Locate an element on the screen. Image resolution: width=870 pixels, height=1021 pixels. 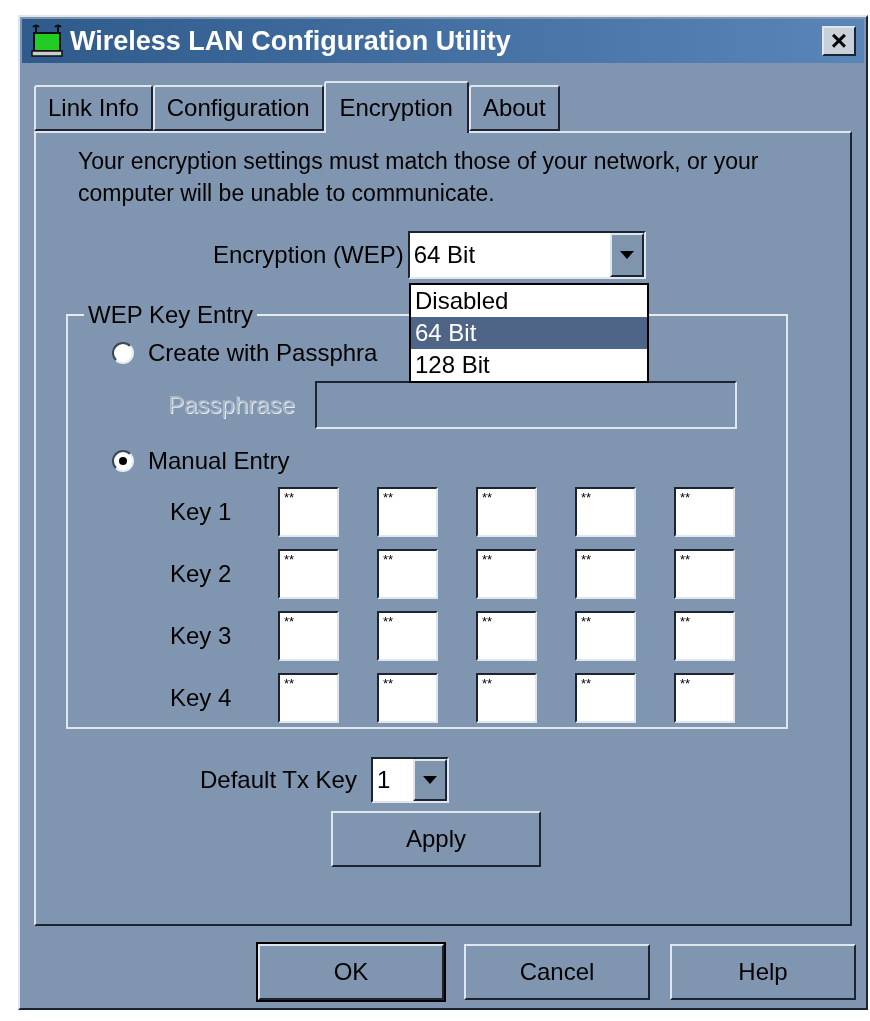
tab: About is located at coordinates (514, 108).